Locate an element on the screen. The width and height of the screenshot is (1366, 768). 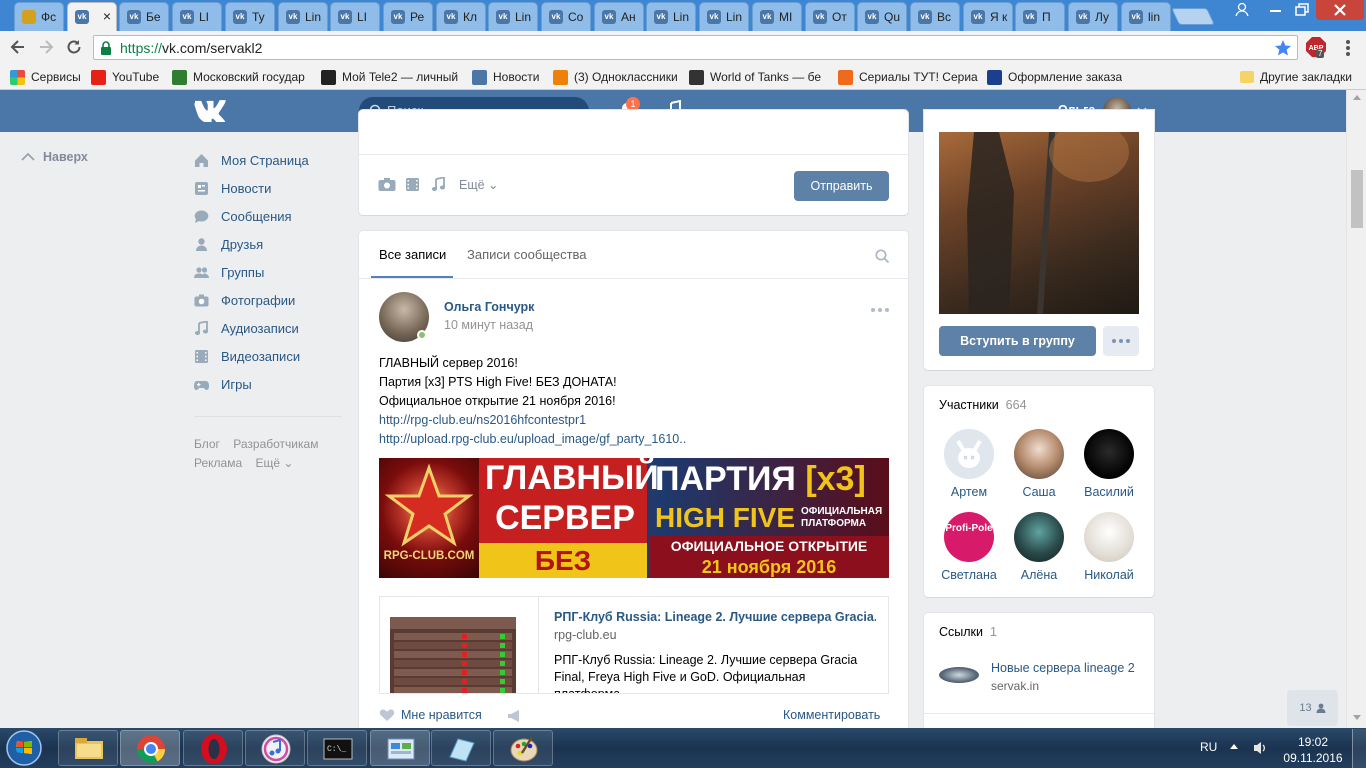
close-tab-icon: × is located at coordinates (107, 16).